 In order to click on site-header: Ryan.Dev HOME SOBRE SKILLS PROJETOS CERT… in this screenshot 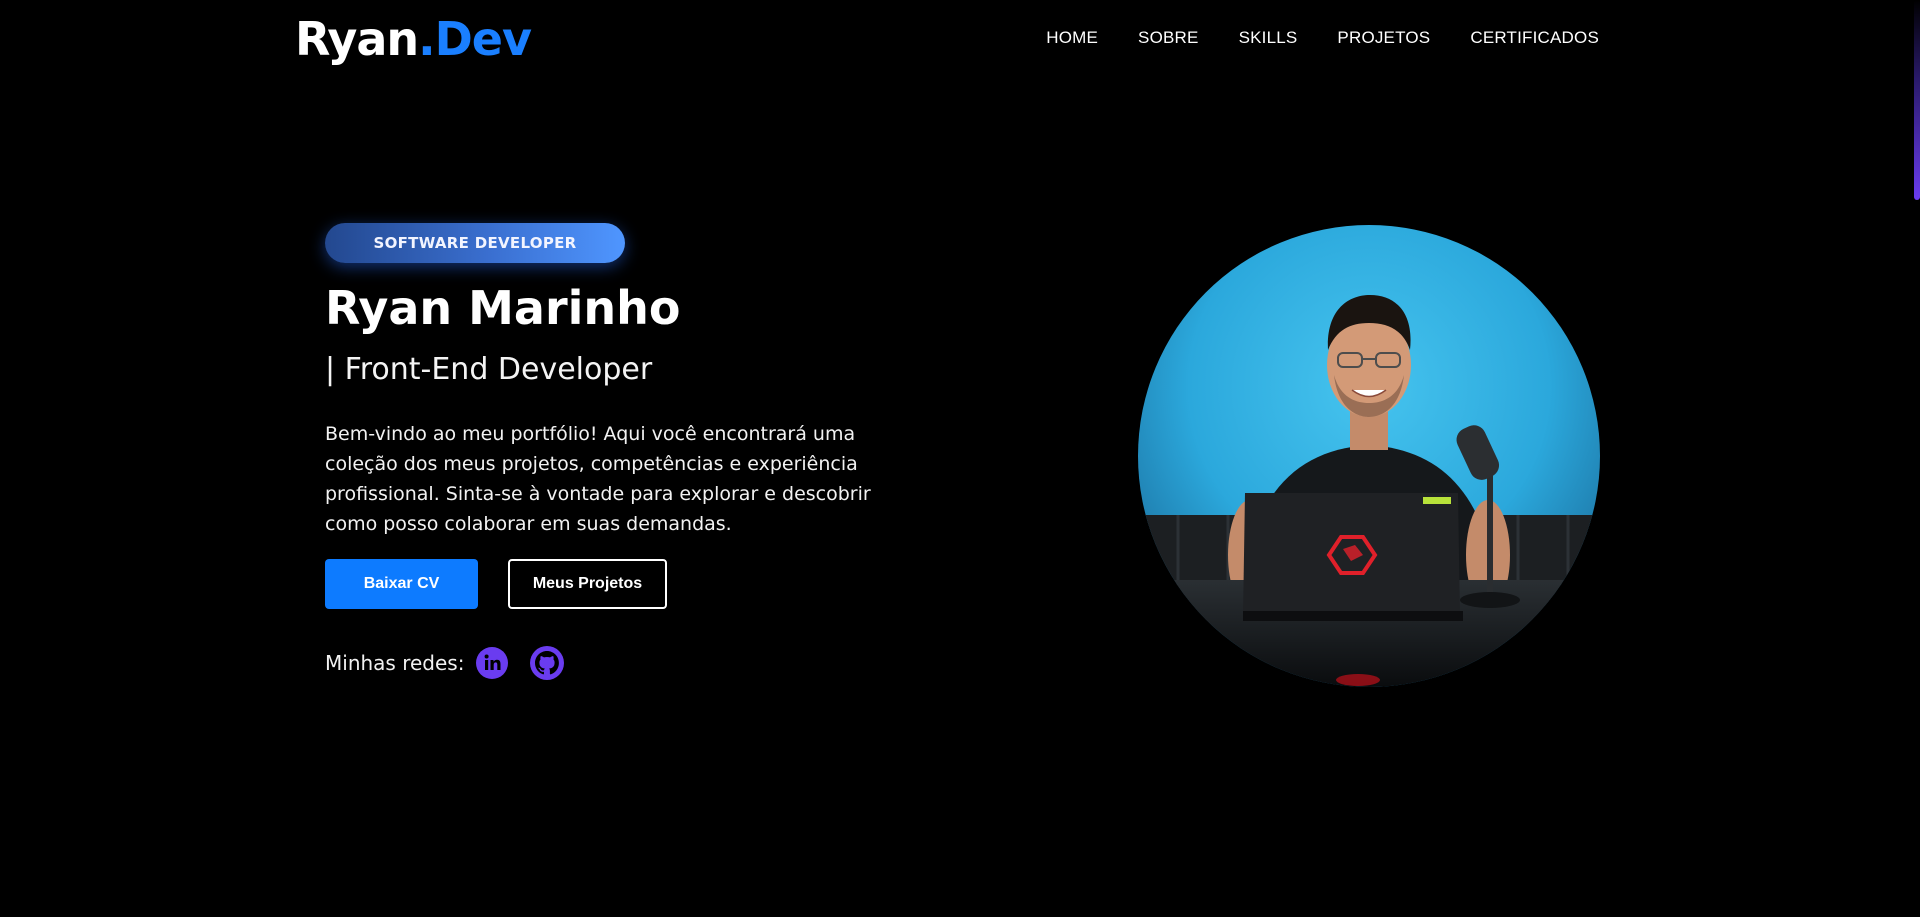, I will do `click(960, 40)`.